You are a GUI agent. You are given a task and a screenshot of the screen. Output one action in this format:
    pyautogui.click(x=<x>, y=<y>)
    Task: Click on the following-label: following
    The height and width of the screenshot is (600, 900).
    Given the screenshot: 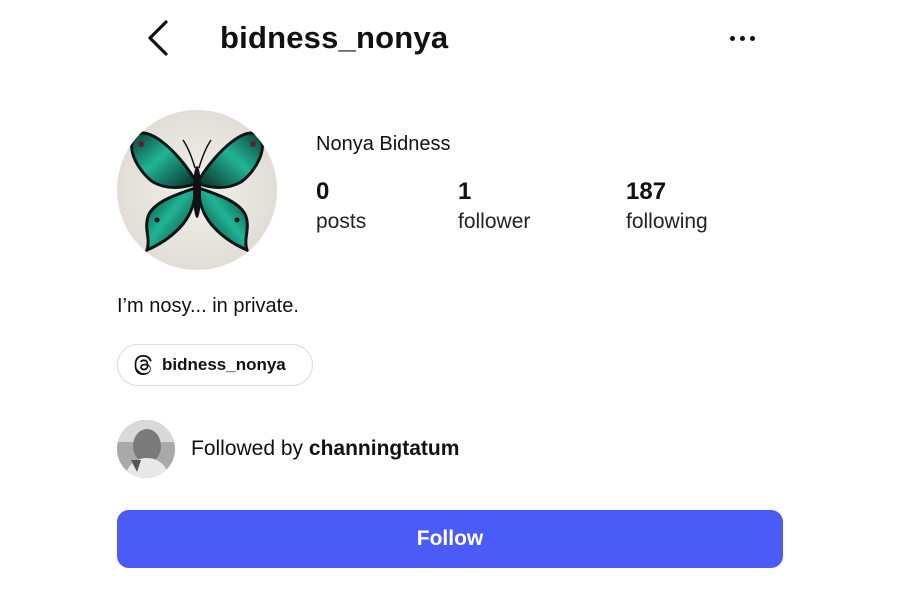 What is the action you would take?
    pyautogui.click(x=667, y=221)
    